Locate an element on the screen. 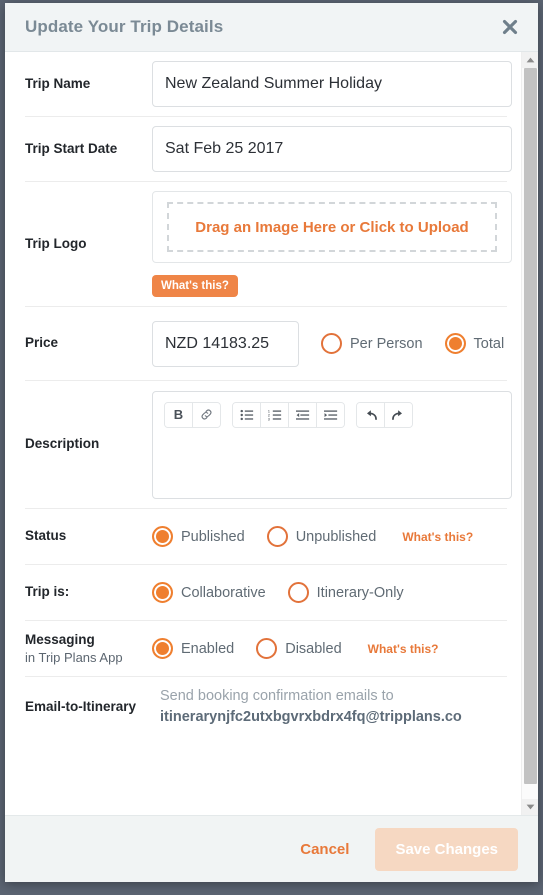 Image resolution: width=543 pixels, height=895 pixels. toolbar-group-history is located at coordinates (384, 414).